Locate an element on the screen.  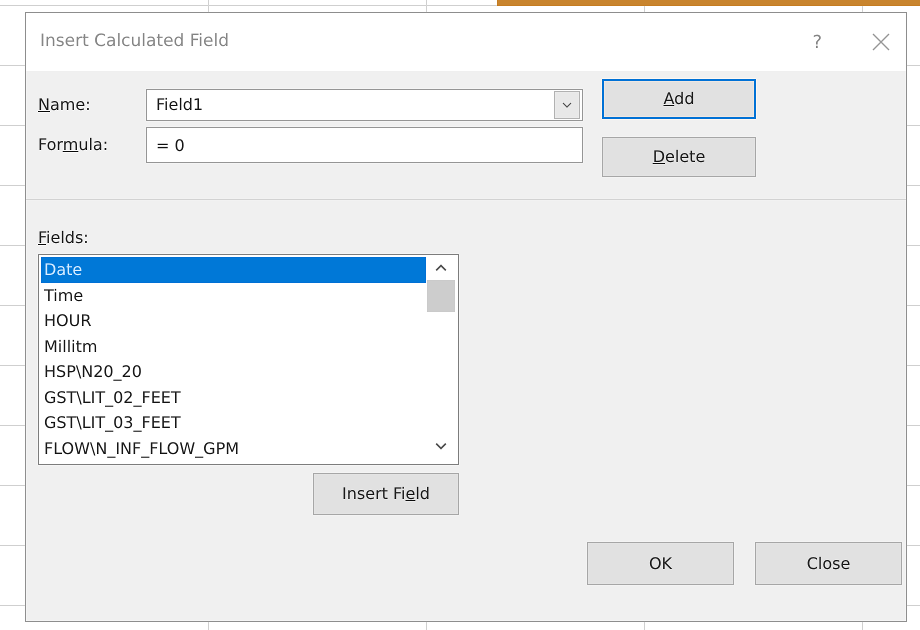
field-list-item: Millitm is located at coordinates (233, 346).